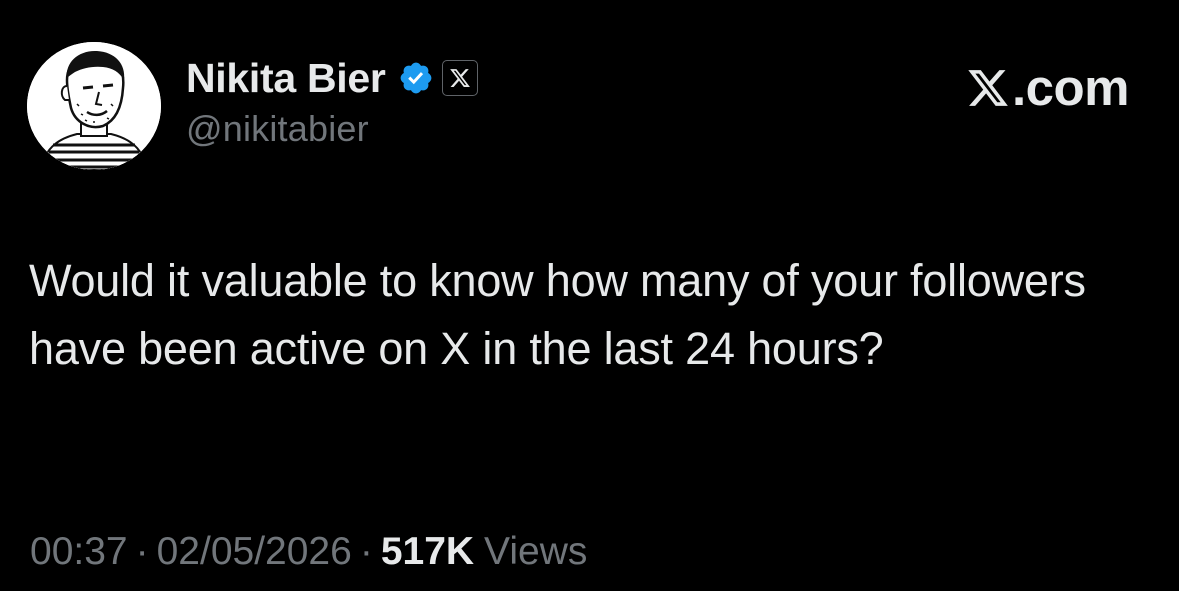  I want to click on tweet-date: 02/05/2026, so click(254, 552).